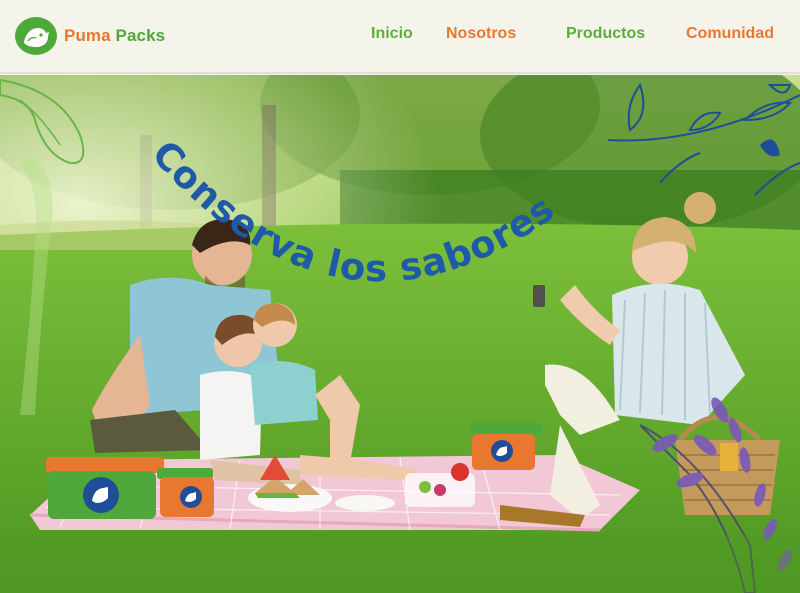 The height and width of the screenshot is (593, 800). What do you see at coordinates (481, 34) in the screenshot?
I see `nav-nosotros: Nosotros` at bounding box center [481, 34].